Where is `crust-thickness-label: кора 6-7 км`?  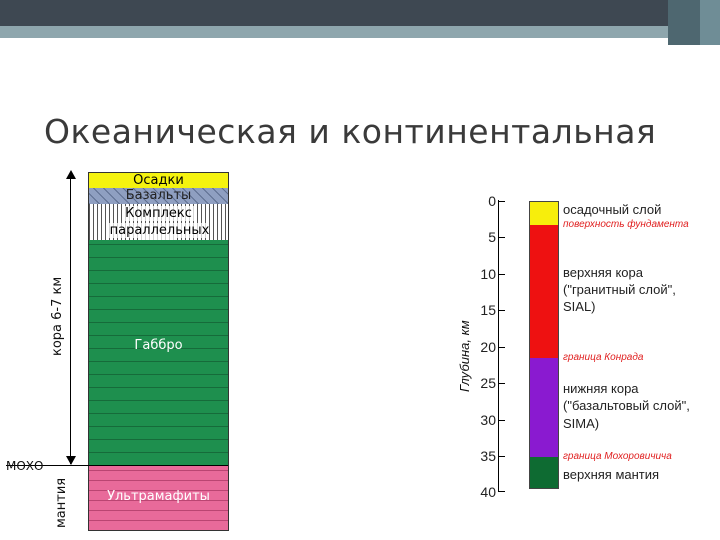 crust-thickness-label: кора 6-7 км is located at coordinates (57, 316).